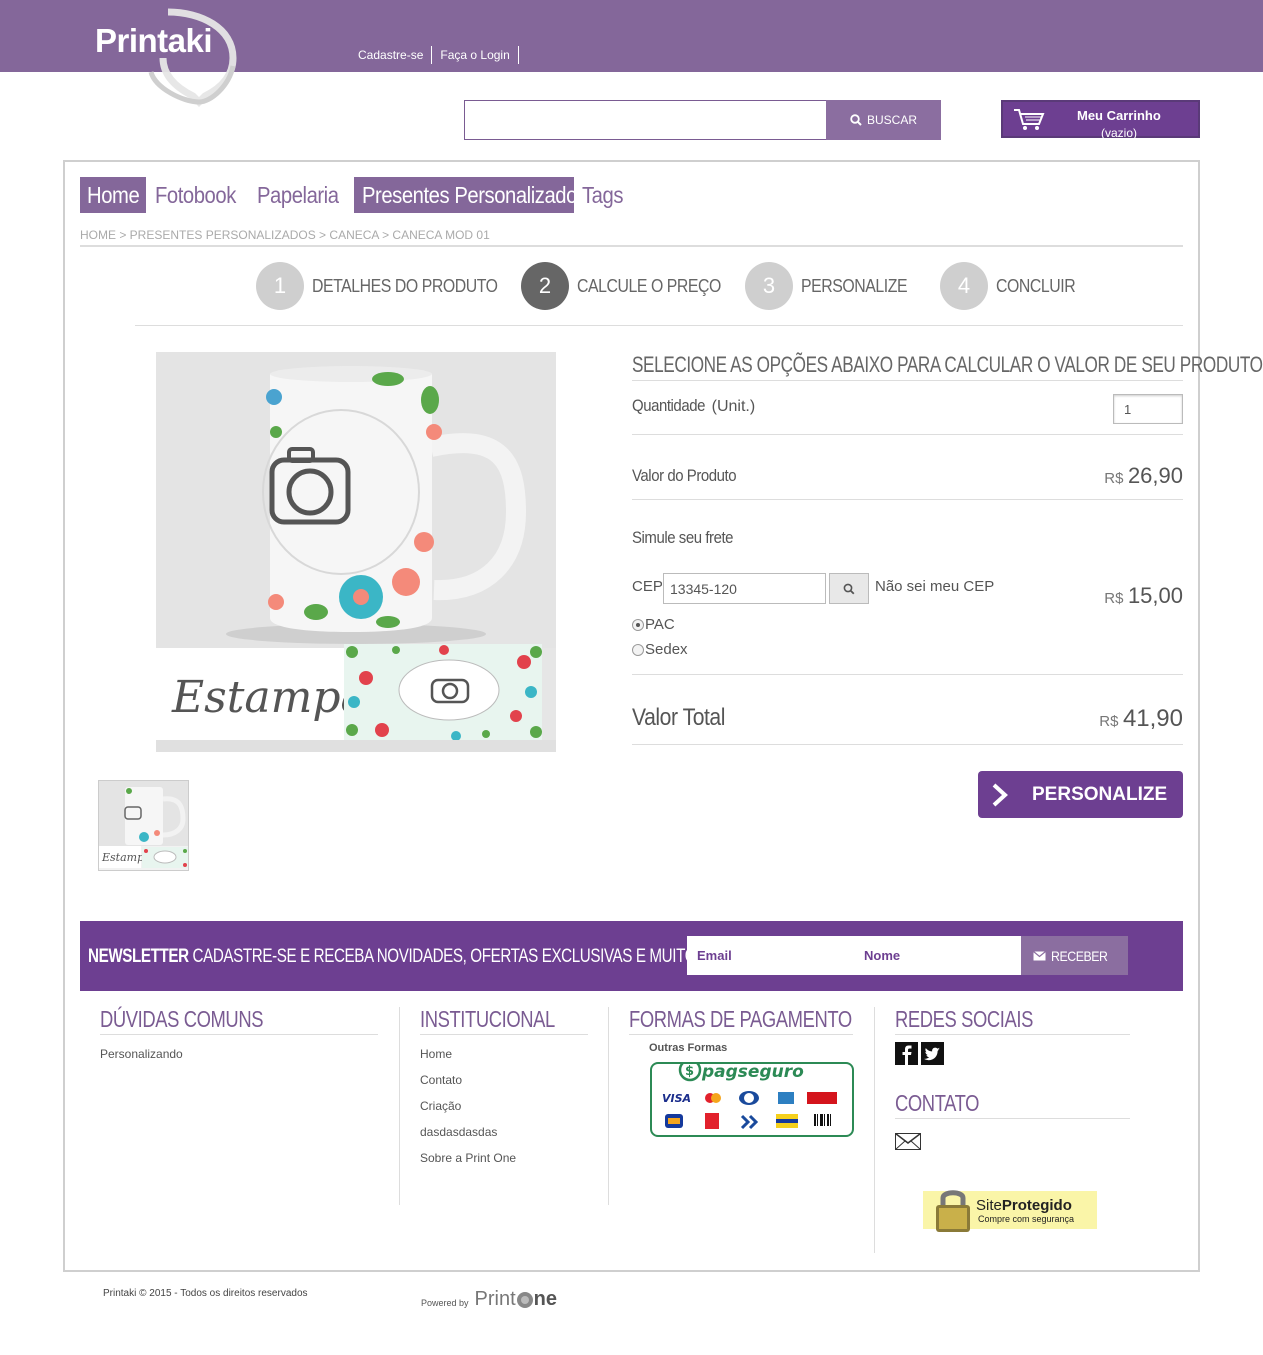 This screenshot has width=1263, height=1355. What do you see at coordinates (1074, 955) in the screenshot?
I see `newsletter-submit-button: RECEBER` at bounding box center [1074, 955].